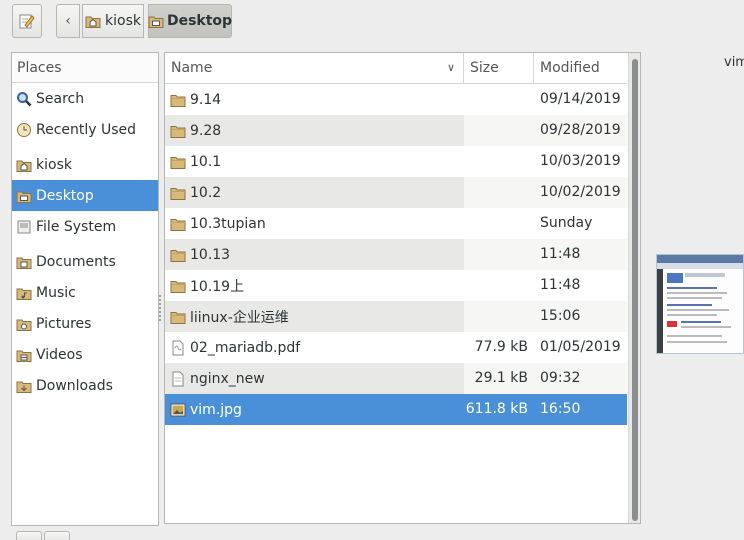 Image resolution: width=744 pixels, height=540 pixels. I want to click on sidebar-item-file-system: File System, so click(85, 226).